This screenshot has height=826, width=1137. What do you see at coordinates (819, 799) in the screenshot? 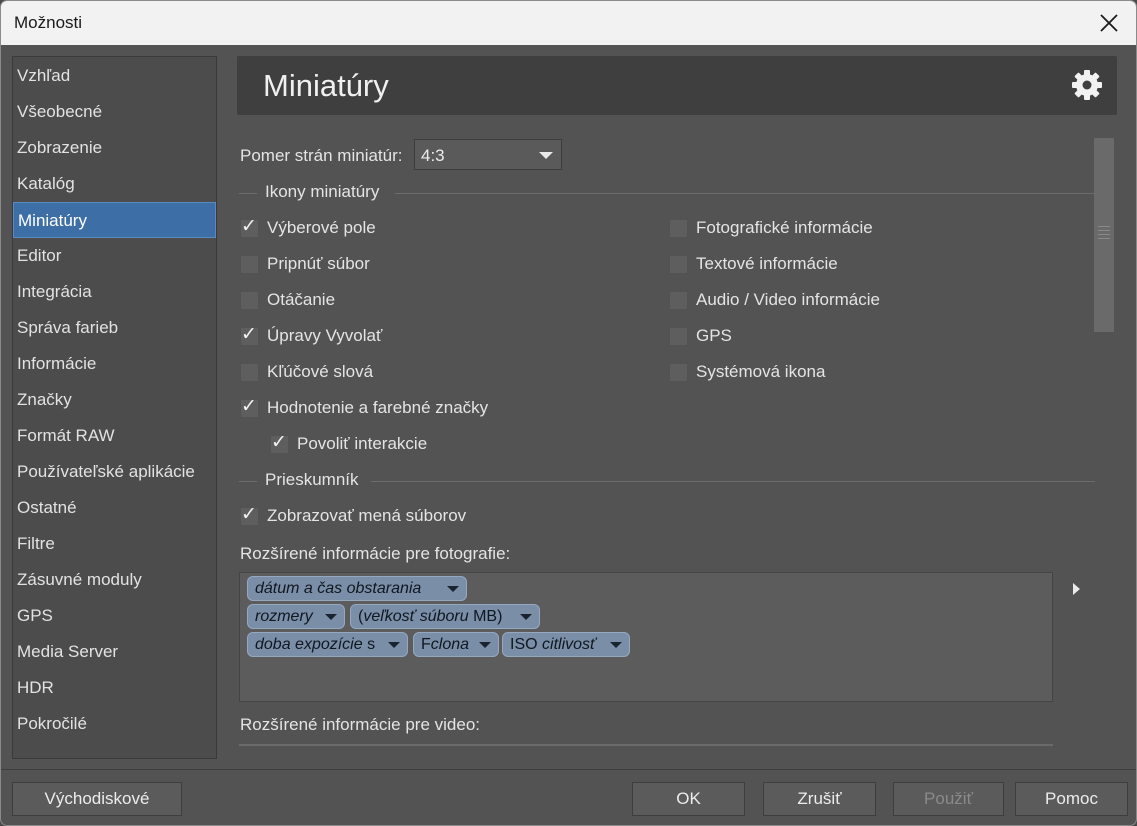
I see `cancel-button: Zrušiť` at bounding box center [819, 799].